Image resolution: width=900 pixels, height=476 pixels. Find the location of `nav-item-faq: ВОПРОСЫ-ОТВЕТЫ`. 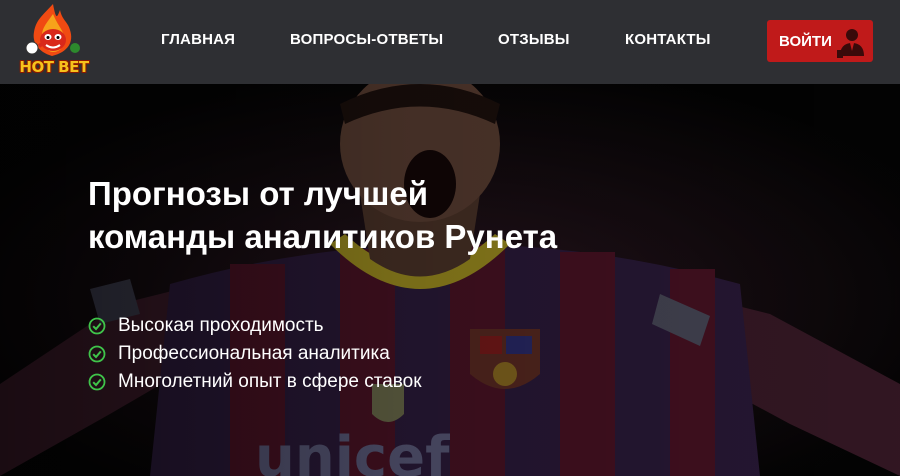

nav-item-faq: ВОПРОСЫ-ОТВЕТЫ is located at coordinates (366, 39).